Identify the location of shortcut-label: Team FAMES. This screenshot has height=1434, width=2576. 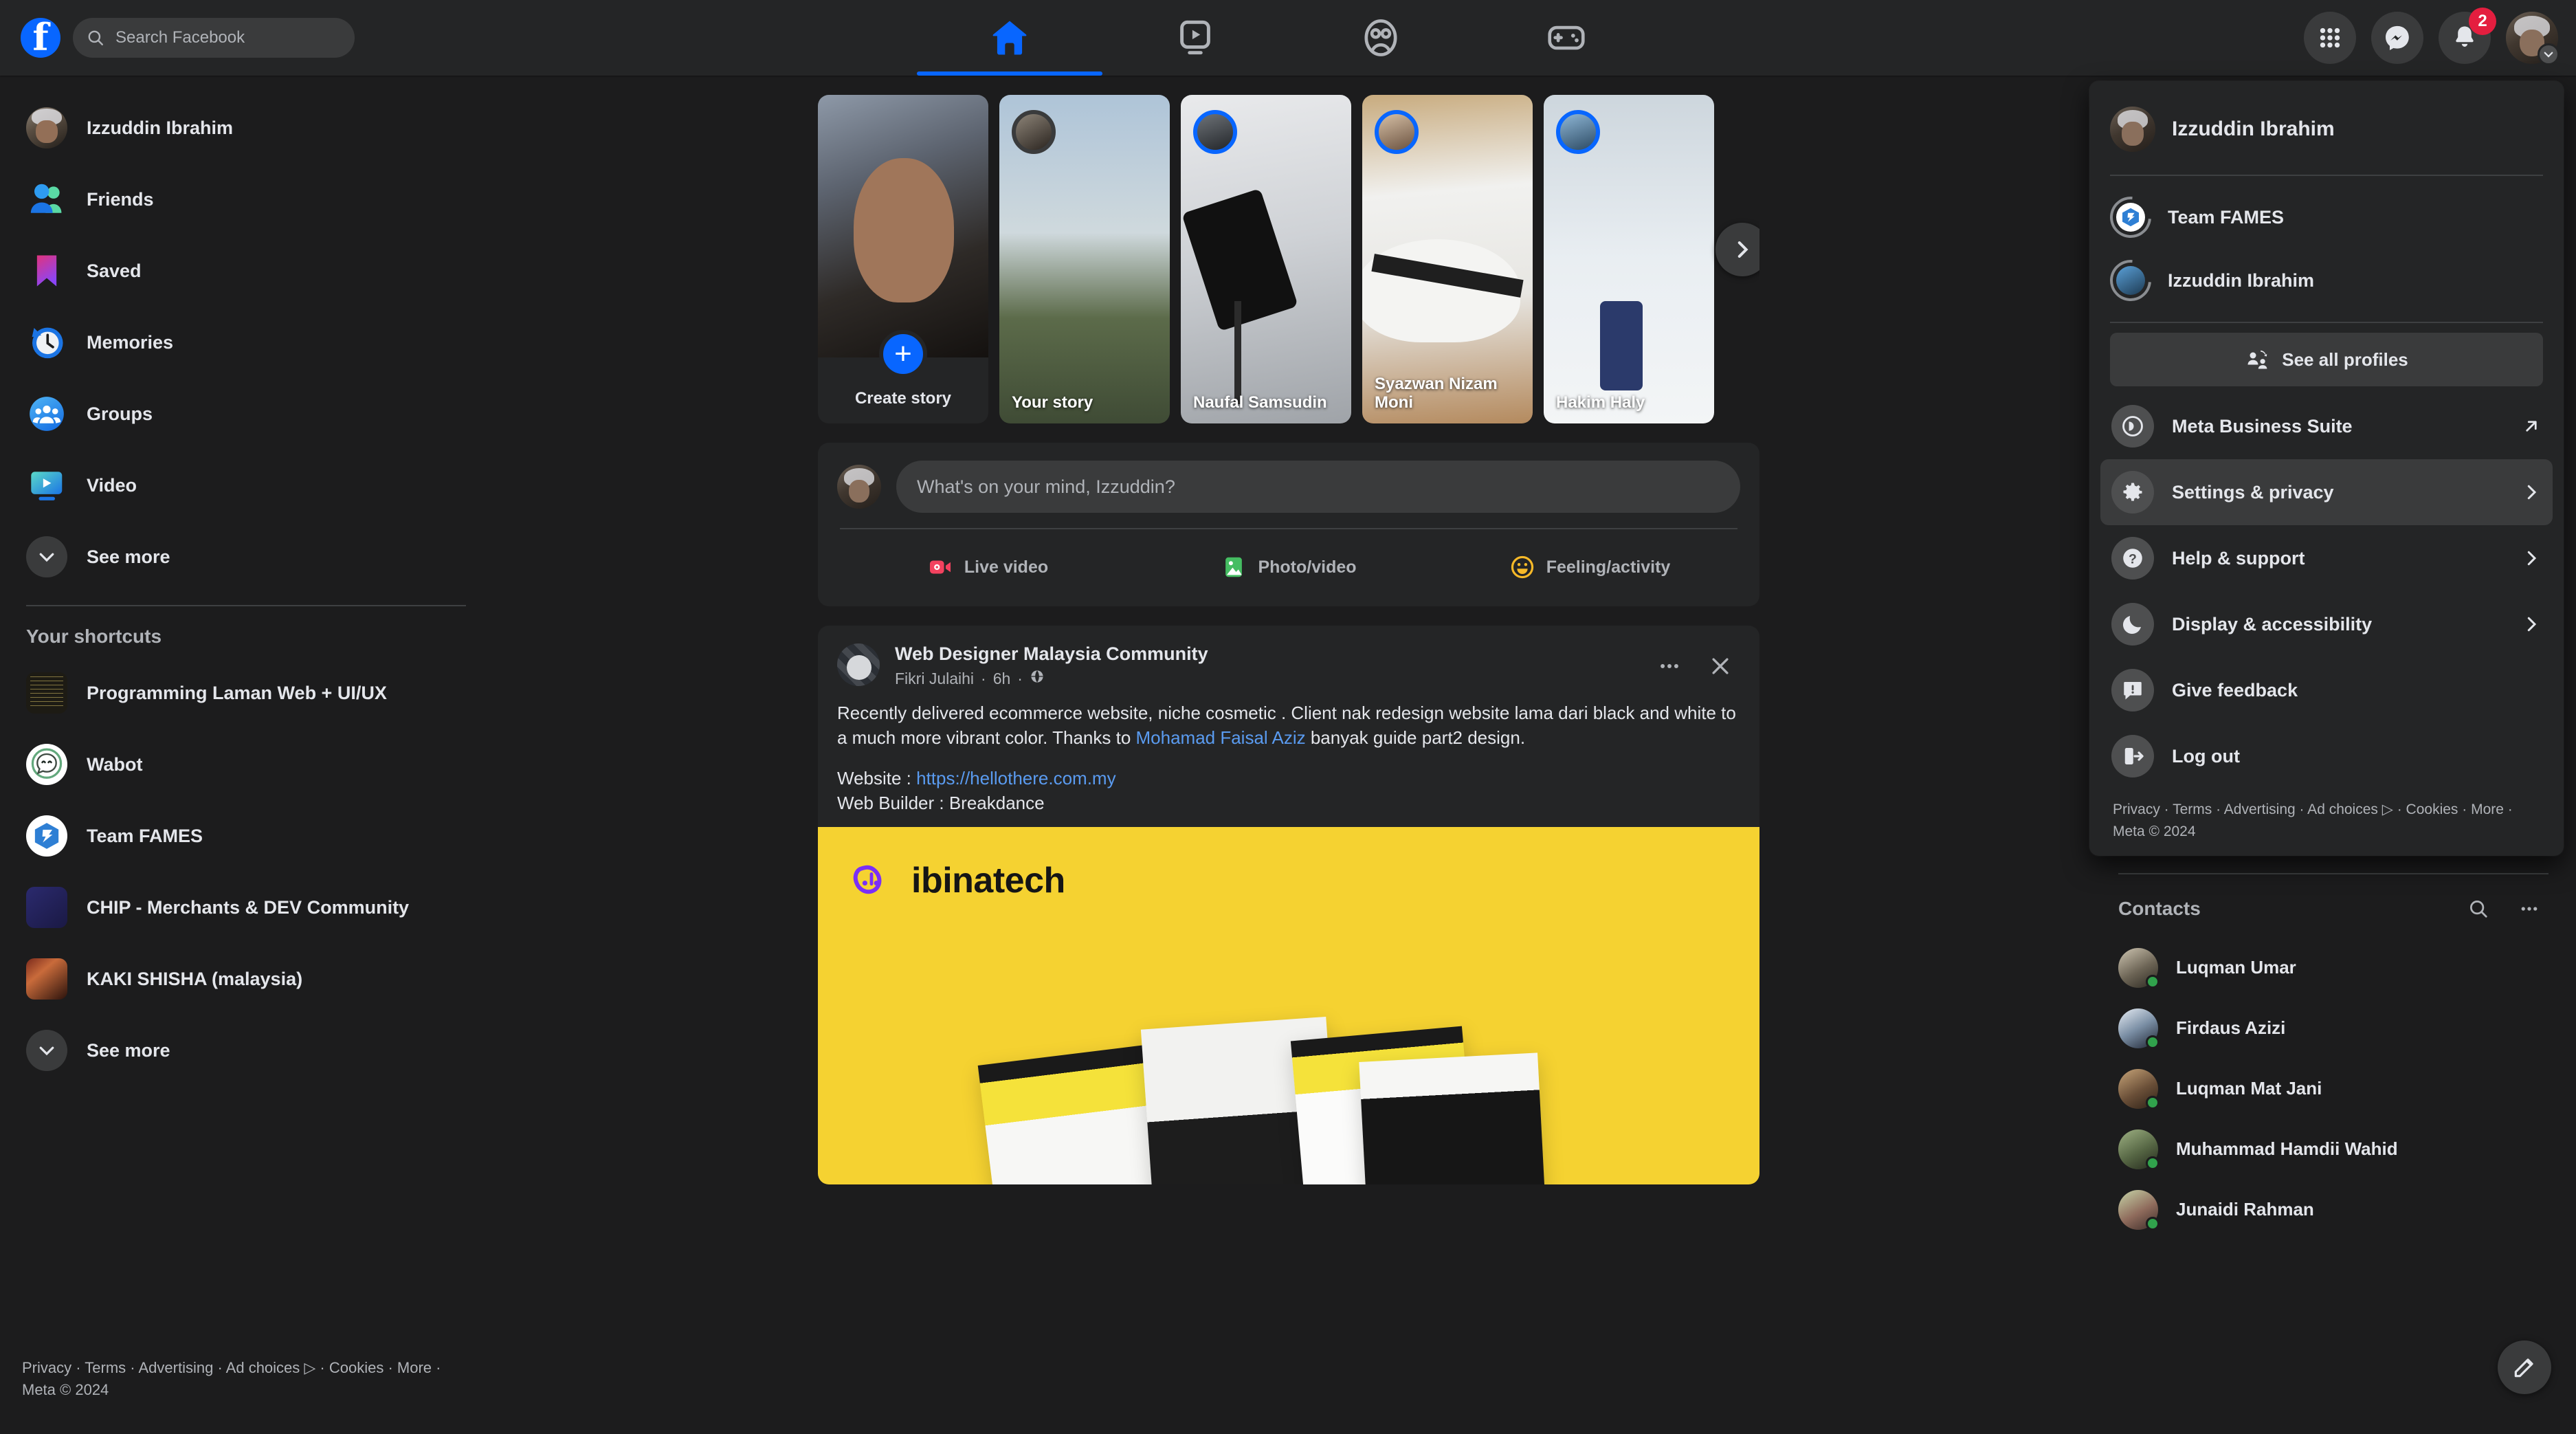
(145, 835).